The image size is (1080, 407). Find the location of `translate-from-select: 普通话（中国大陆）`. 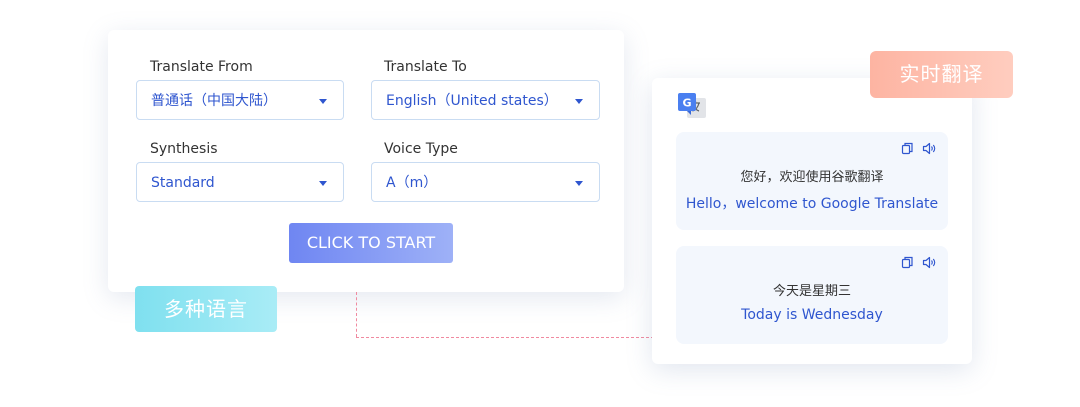

translate-from-select: 普通话（中国大陆） is located at coordinates (240, 100).